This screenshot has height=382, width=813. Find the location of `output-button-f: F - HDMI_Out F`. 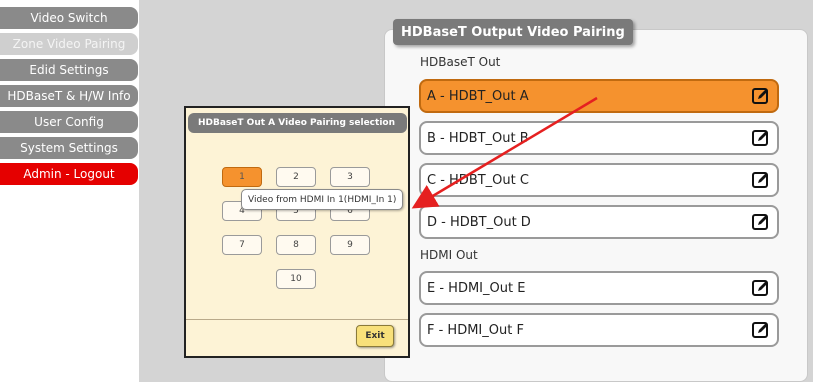

output-button-f: F - HDMI_Out F is located at coordinates (599, 330).